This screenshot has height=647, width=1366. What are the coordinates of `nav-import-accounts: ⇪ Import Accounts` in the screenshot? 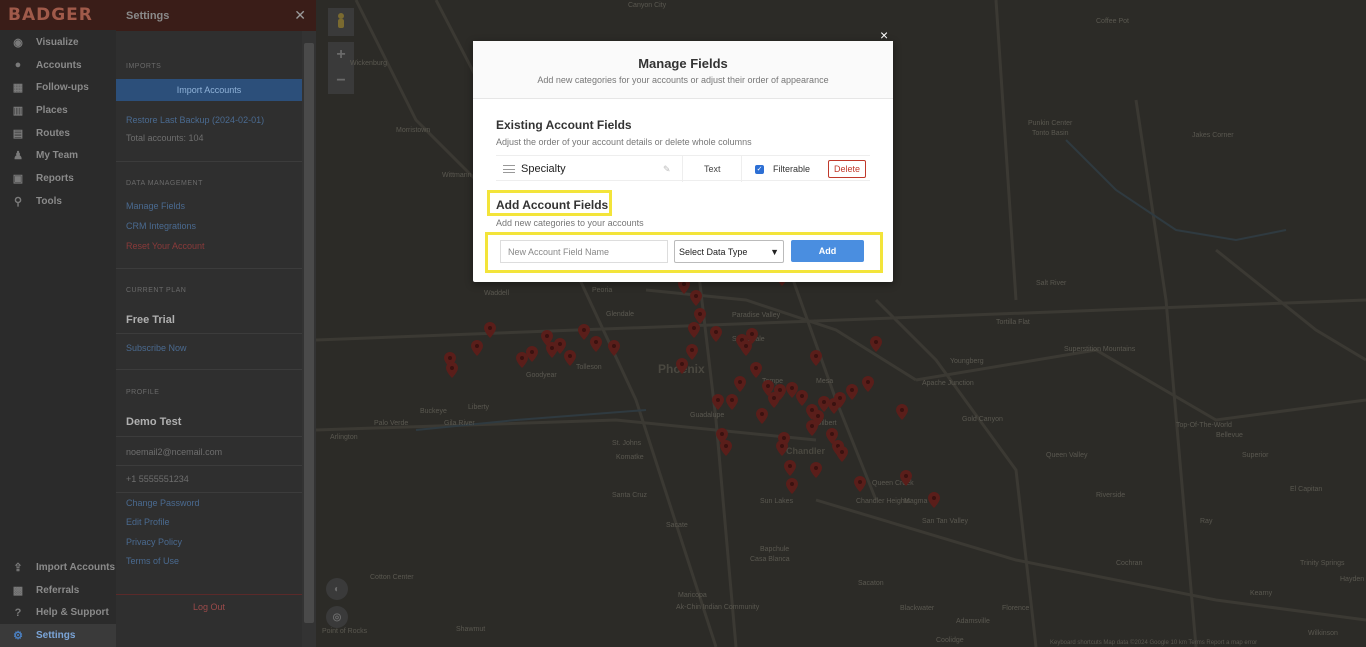 It's located at (58, 567).